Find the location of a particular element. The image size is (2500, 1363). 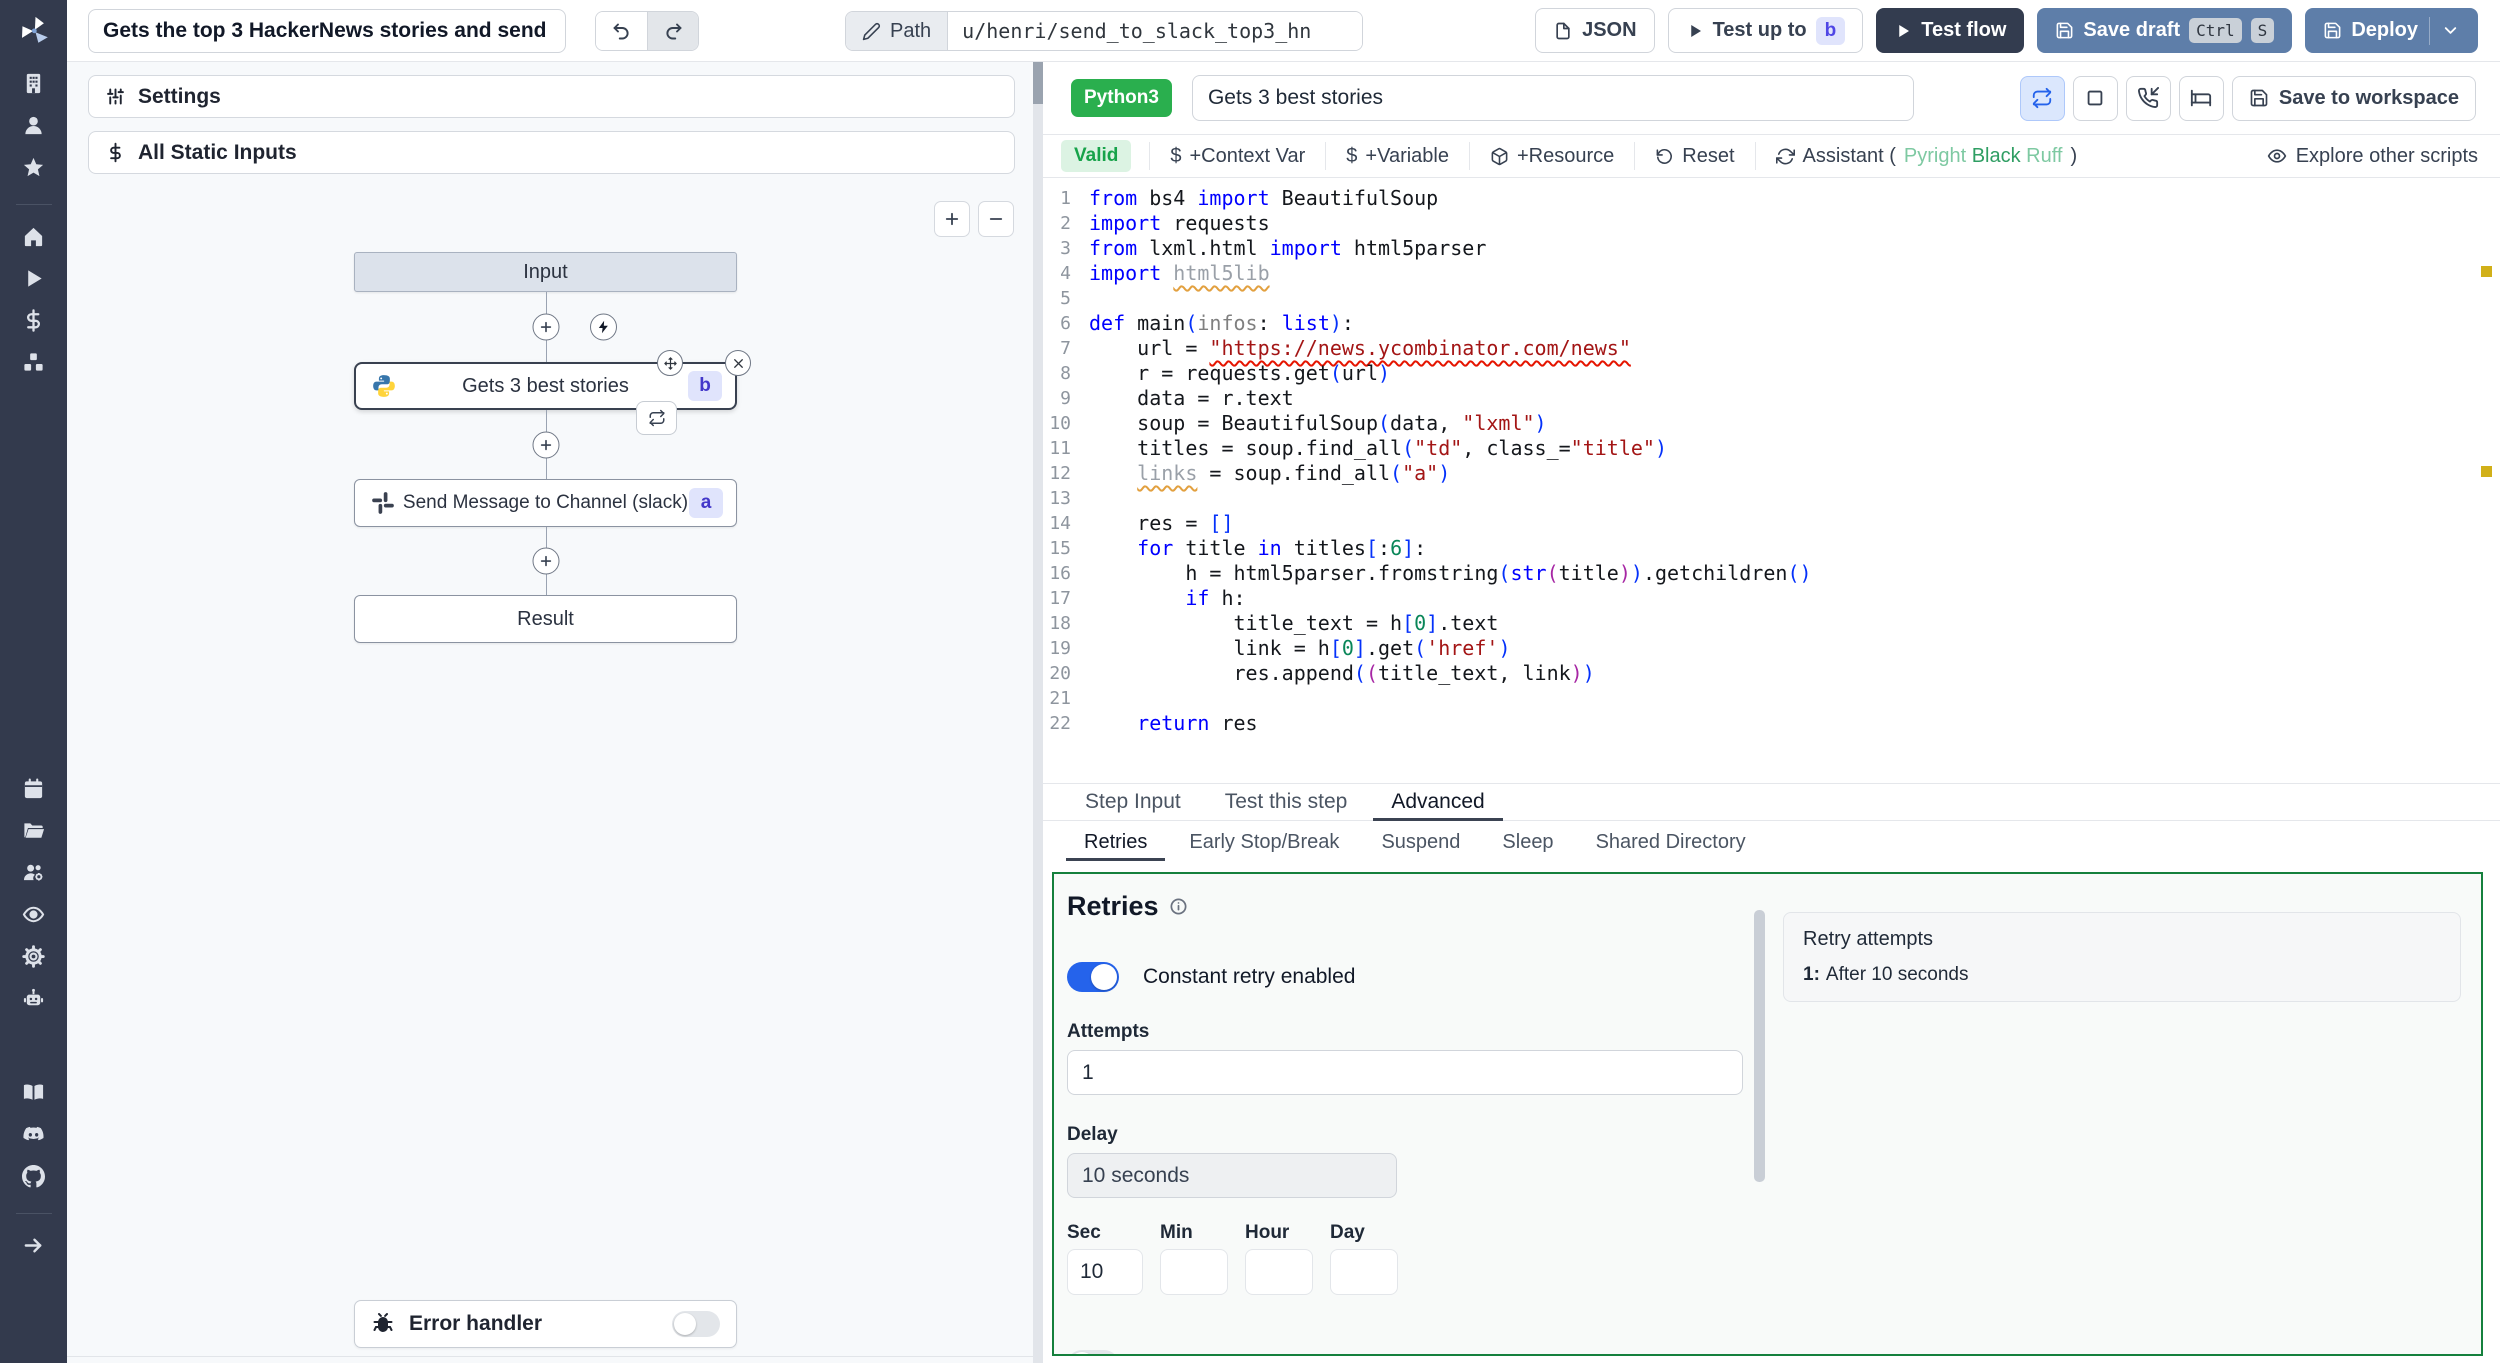

scrollbar-thumb is located at coordinates (1759, 1046).